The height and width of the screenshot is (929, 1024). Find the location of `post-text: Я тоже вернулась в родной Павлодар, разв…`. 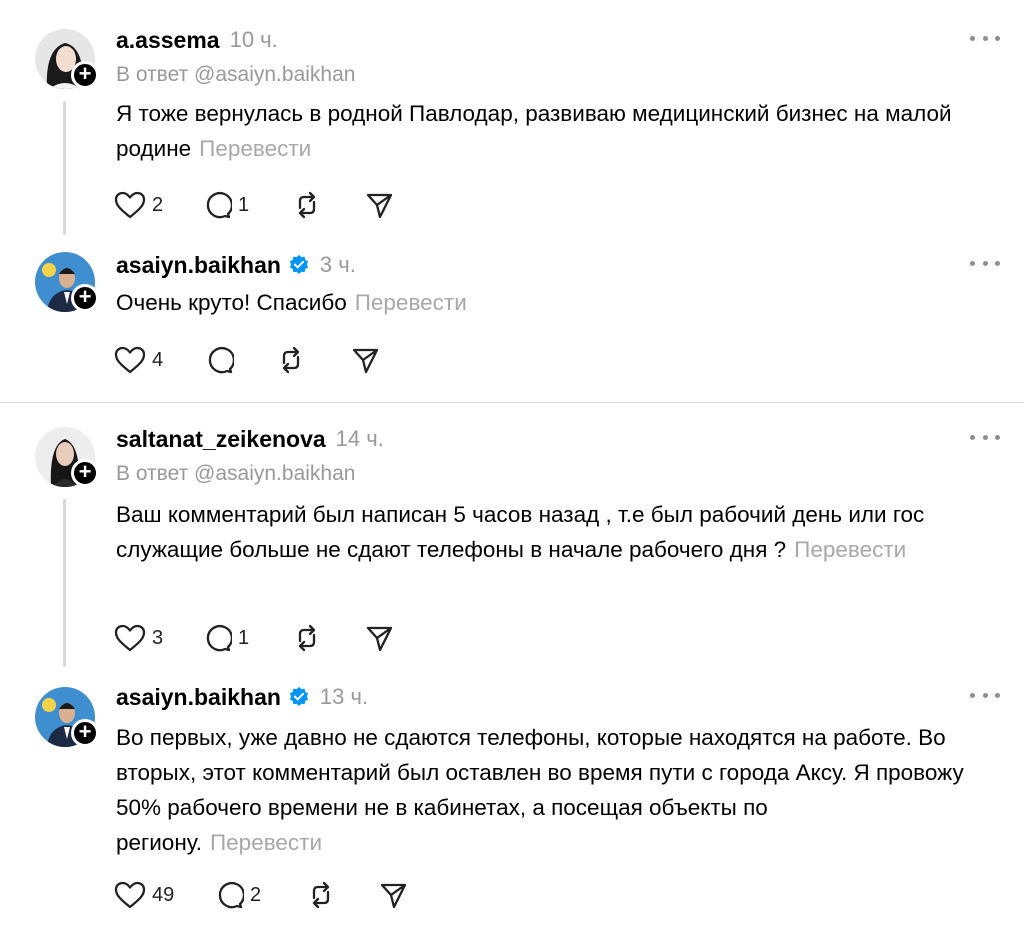

post-text: Я тоже вернулась в родной Павлодар, разв… is located at coordinates (546, 131).